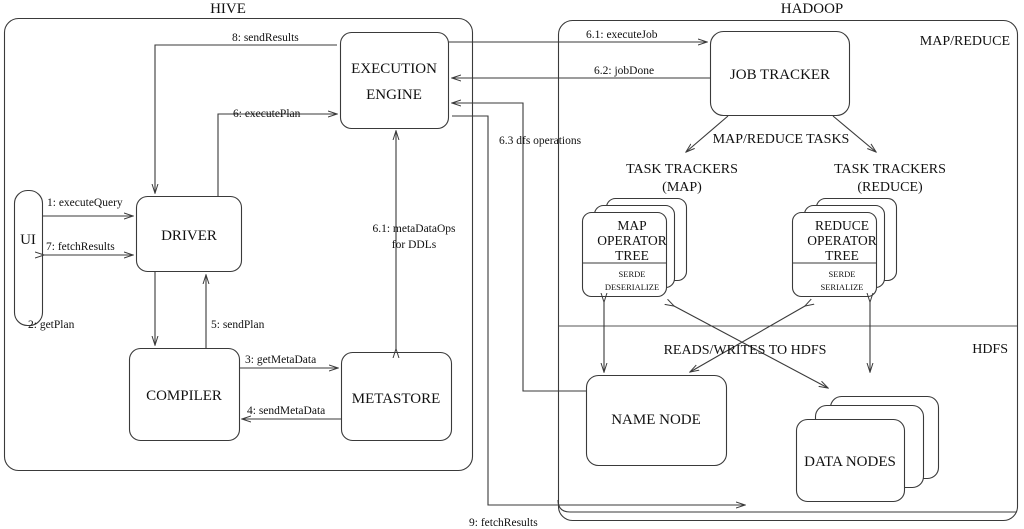 The width and height of the screenshot is (1024, 529). I want to click on mapreduce-zone-label: MAP/REDUCE, so click(965, 41).